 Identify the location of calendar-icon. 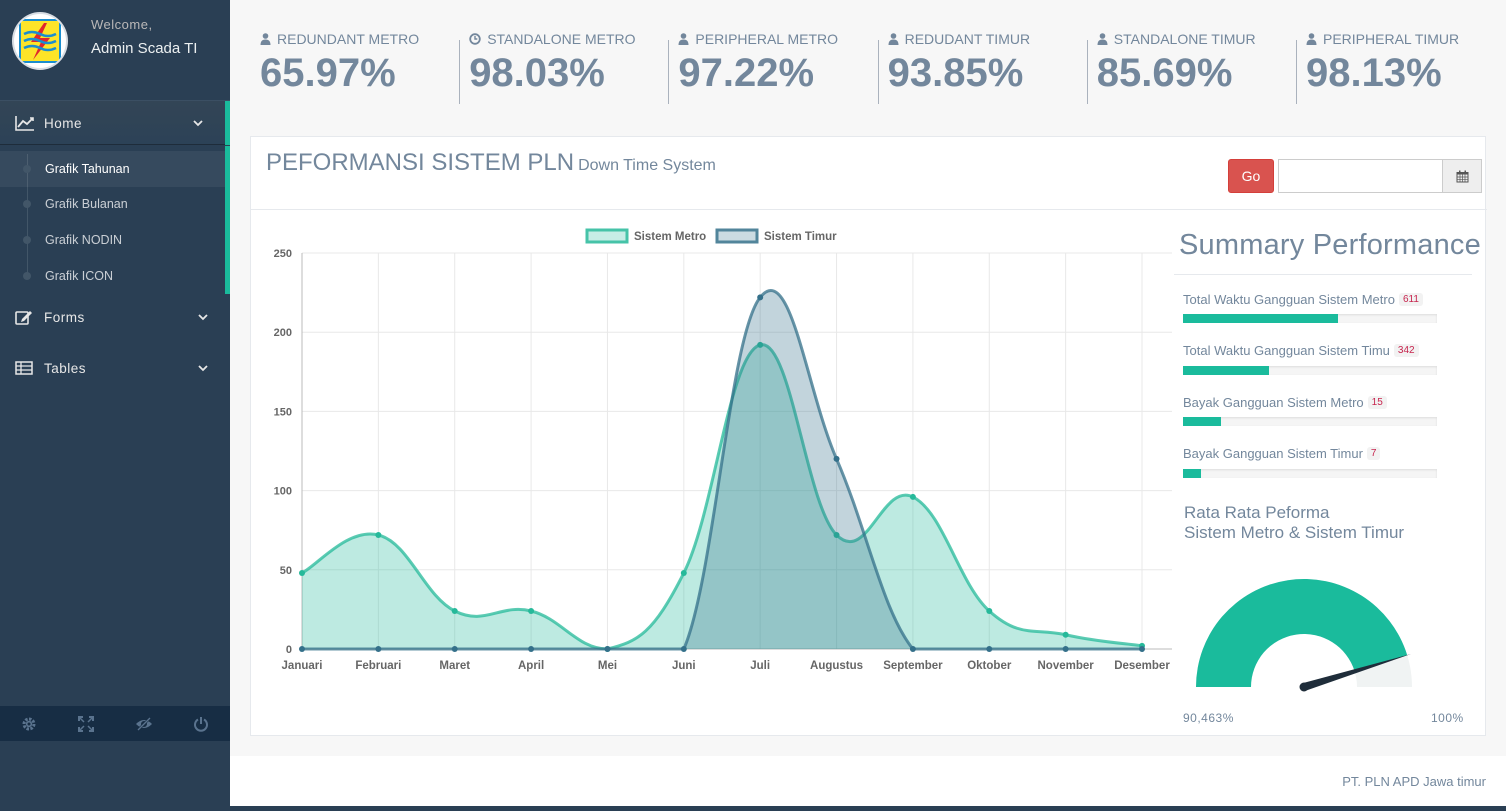
(1462, 176).